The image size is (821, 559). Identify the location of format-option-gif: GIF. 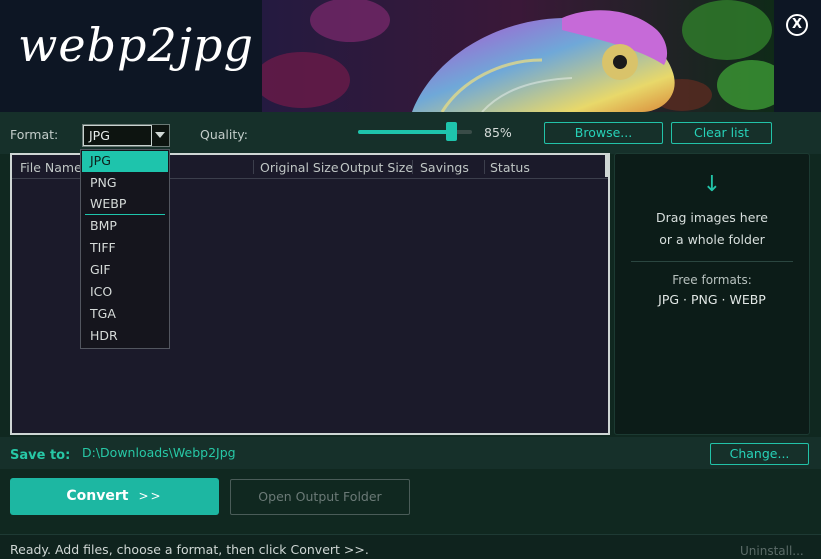
(125, 270).